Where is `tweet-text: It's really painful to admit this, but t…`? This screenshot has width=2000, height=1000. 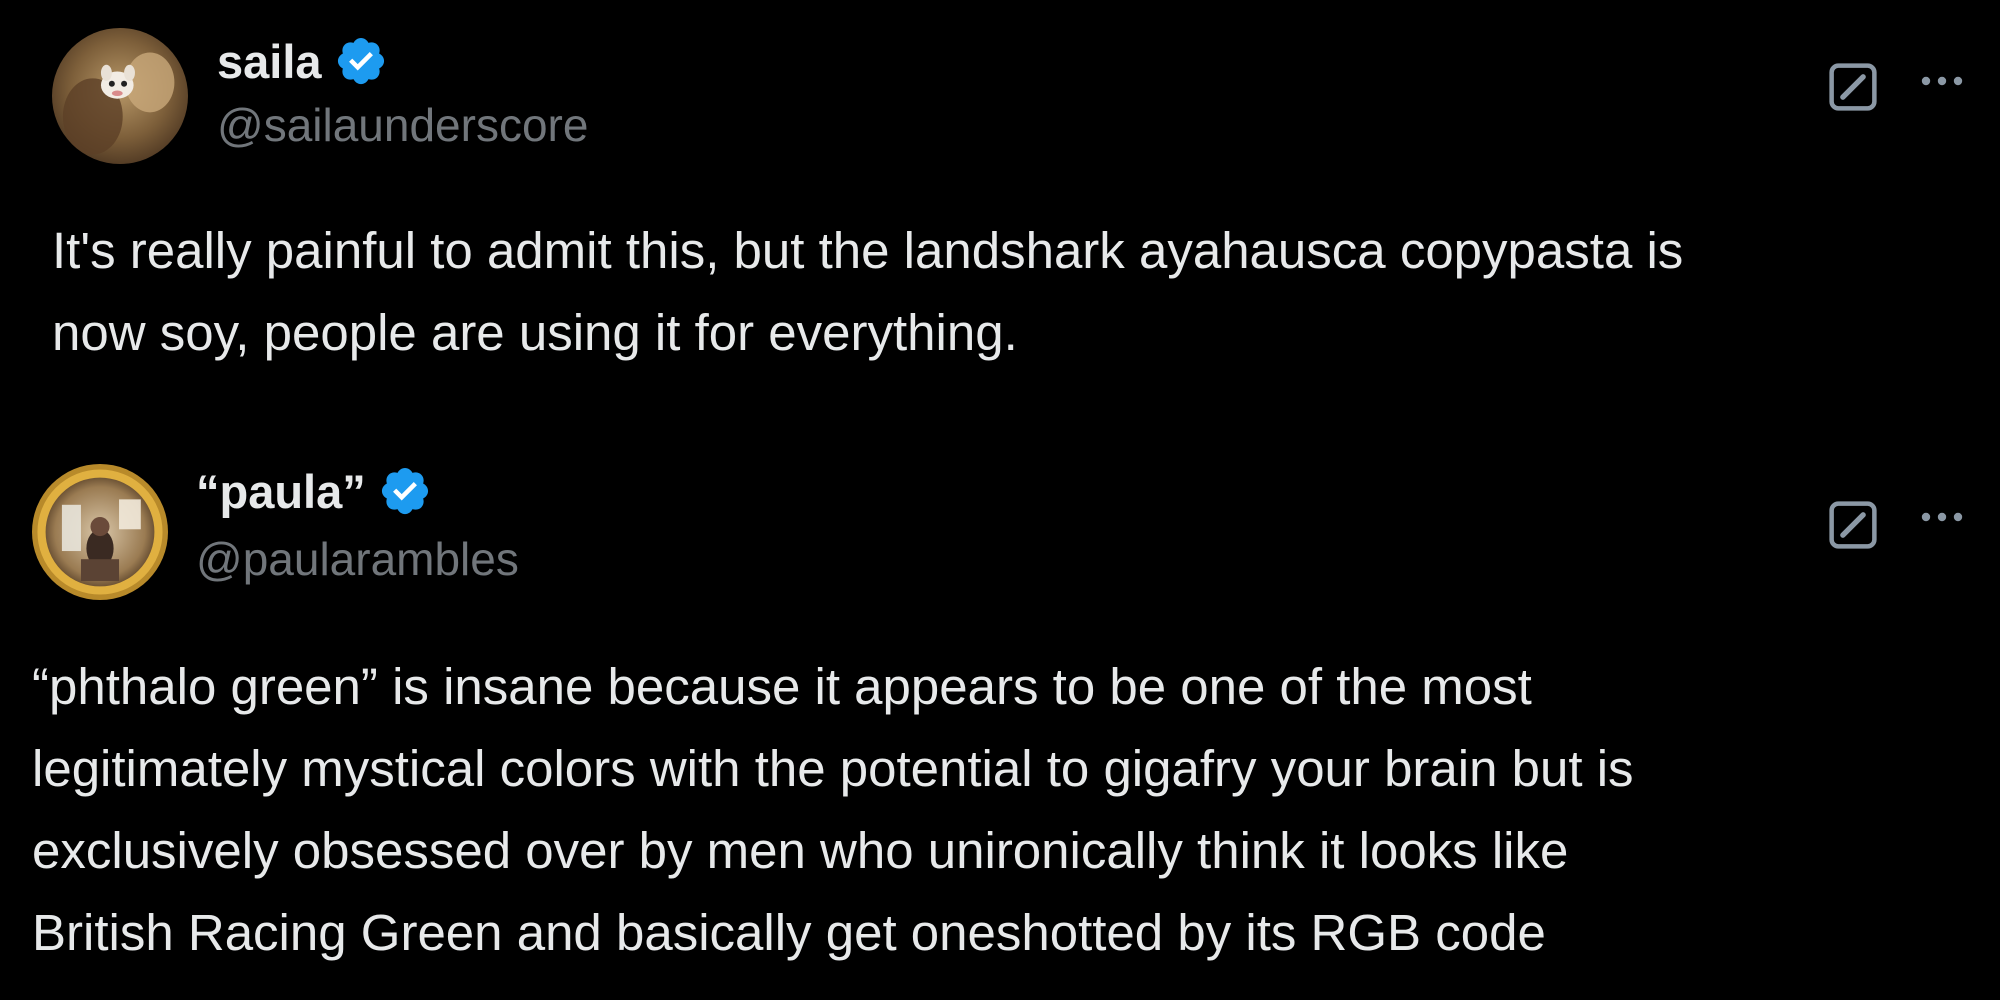
tweet-text: It's really painful to admit this, but t… is located at coordinates (868, 291).